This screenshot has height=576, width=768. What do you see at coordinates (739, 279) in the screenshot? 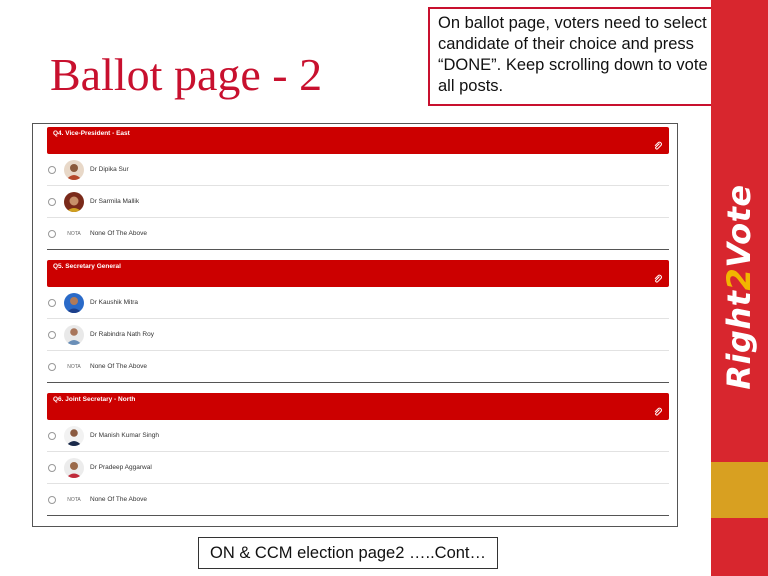
I see `brand-accent: 2` at bounding box center [739, 279].